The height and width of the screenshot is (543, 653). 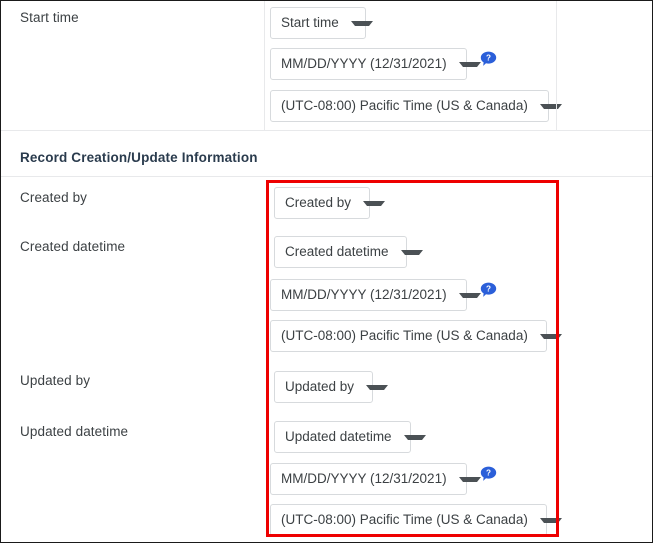 I want to click on updated-by-row: Updated by Updated by, so click(x=326, y=386).